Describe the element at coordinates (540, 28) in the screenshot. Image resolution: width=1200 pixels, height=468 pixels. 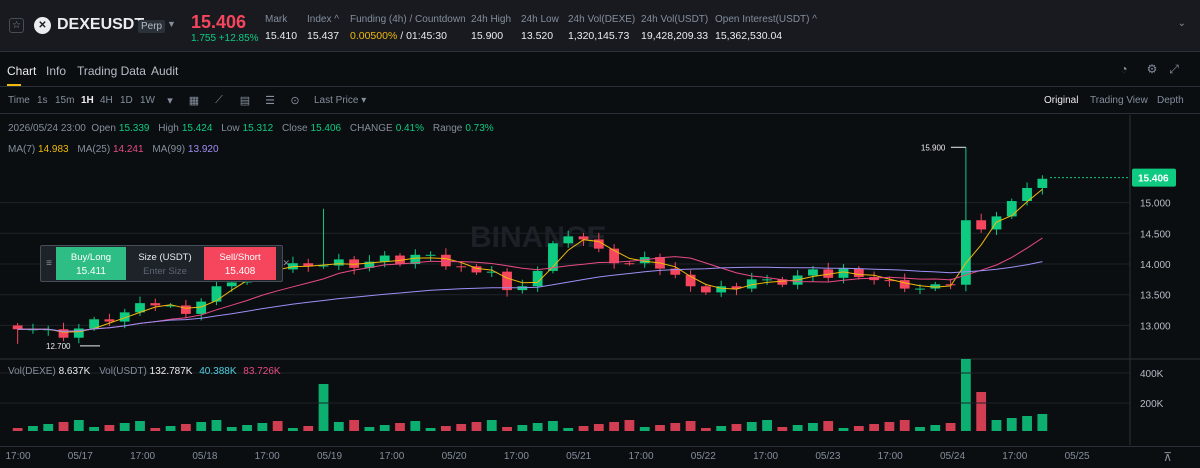
I see `stat-24h-low: 24h Low 13.520` at that location.